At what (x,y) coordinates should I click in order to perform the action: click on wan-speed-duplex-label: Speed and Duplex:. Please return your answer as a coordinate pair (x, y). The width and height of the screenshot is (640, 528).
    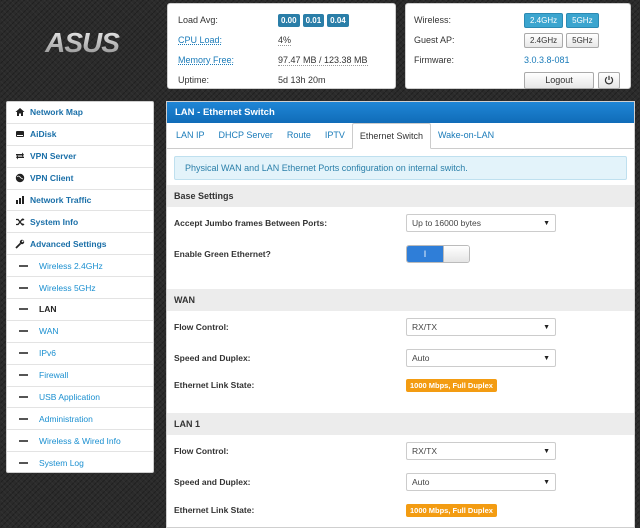
    Looking at the image, I should click on (212, 358).